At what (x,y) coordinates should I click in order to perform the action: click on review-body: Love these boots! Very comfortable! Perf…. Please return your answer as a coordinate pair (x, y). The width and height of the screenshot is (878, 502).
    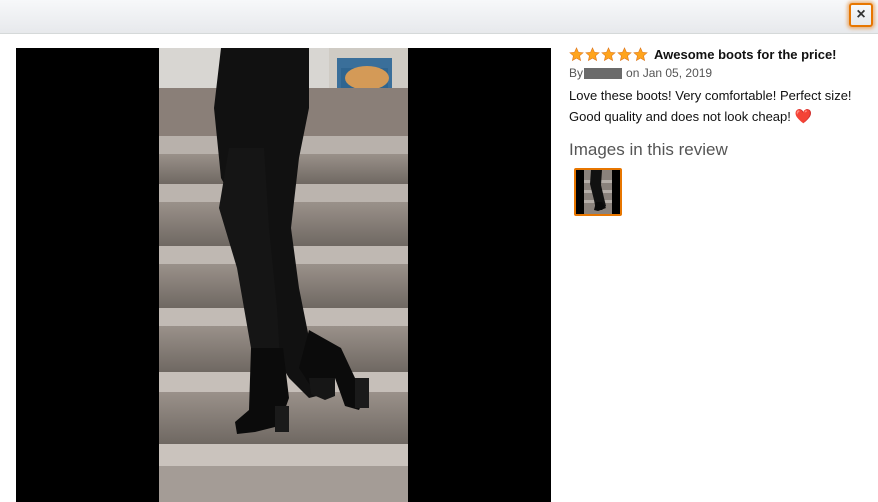
    Looking at the image, I should click on (719, 106).